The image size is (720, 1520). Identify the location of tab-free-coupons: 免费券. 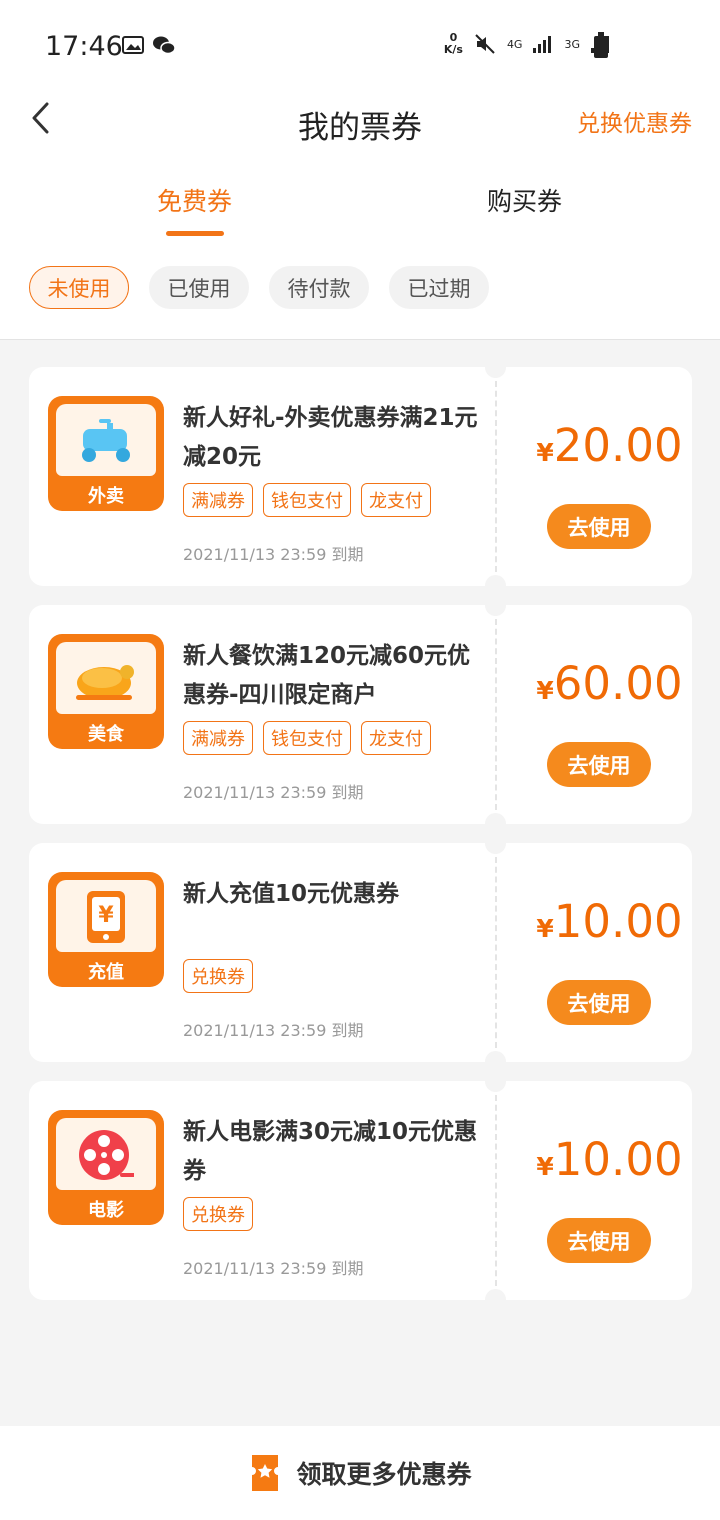
(194, 200).